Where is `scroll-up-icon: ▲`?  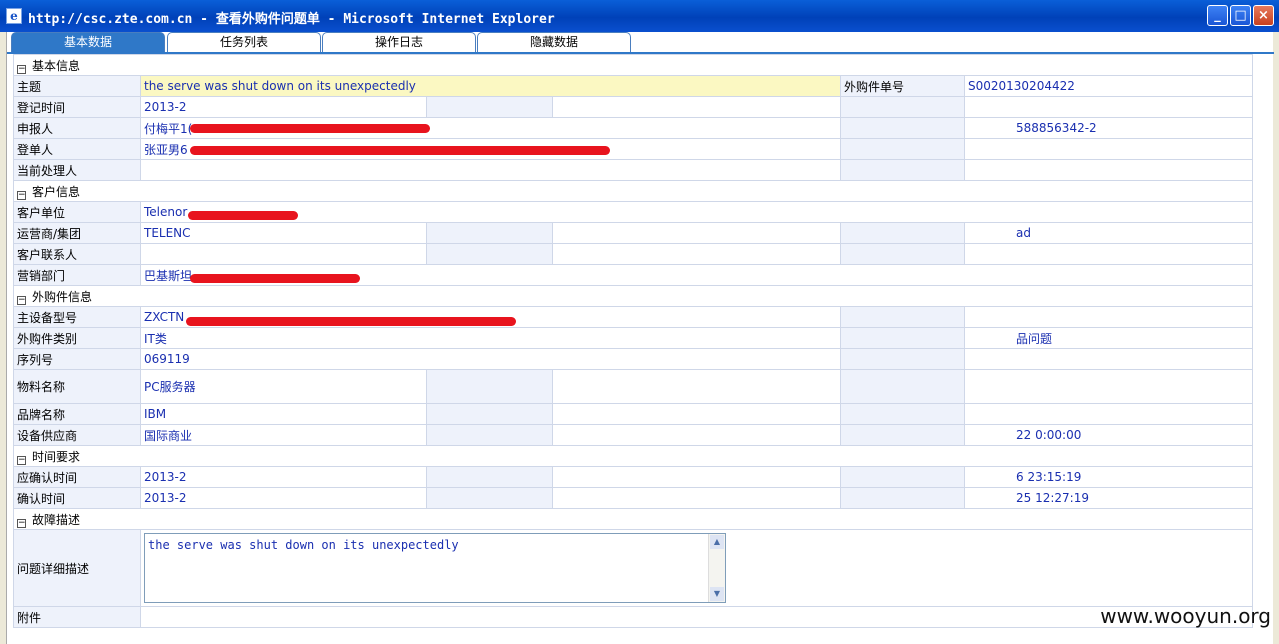
scroll-up-icon: ▲ is located at coordinates (717, 542).